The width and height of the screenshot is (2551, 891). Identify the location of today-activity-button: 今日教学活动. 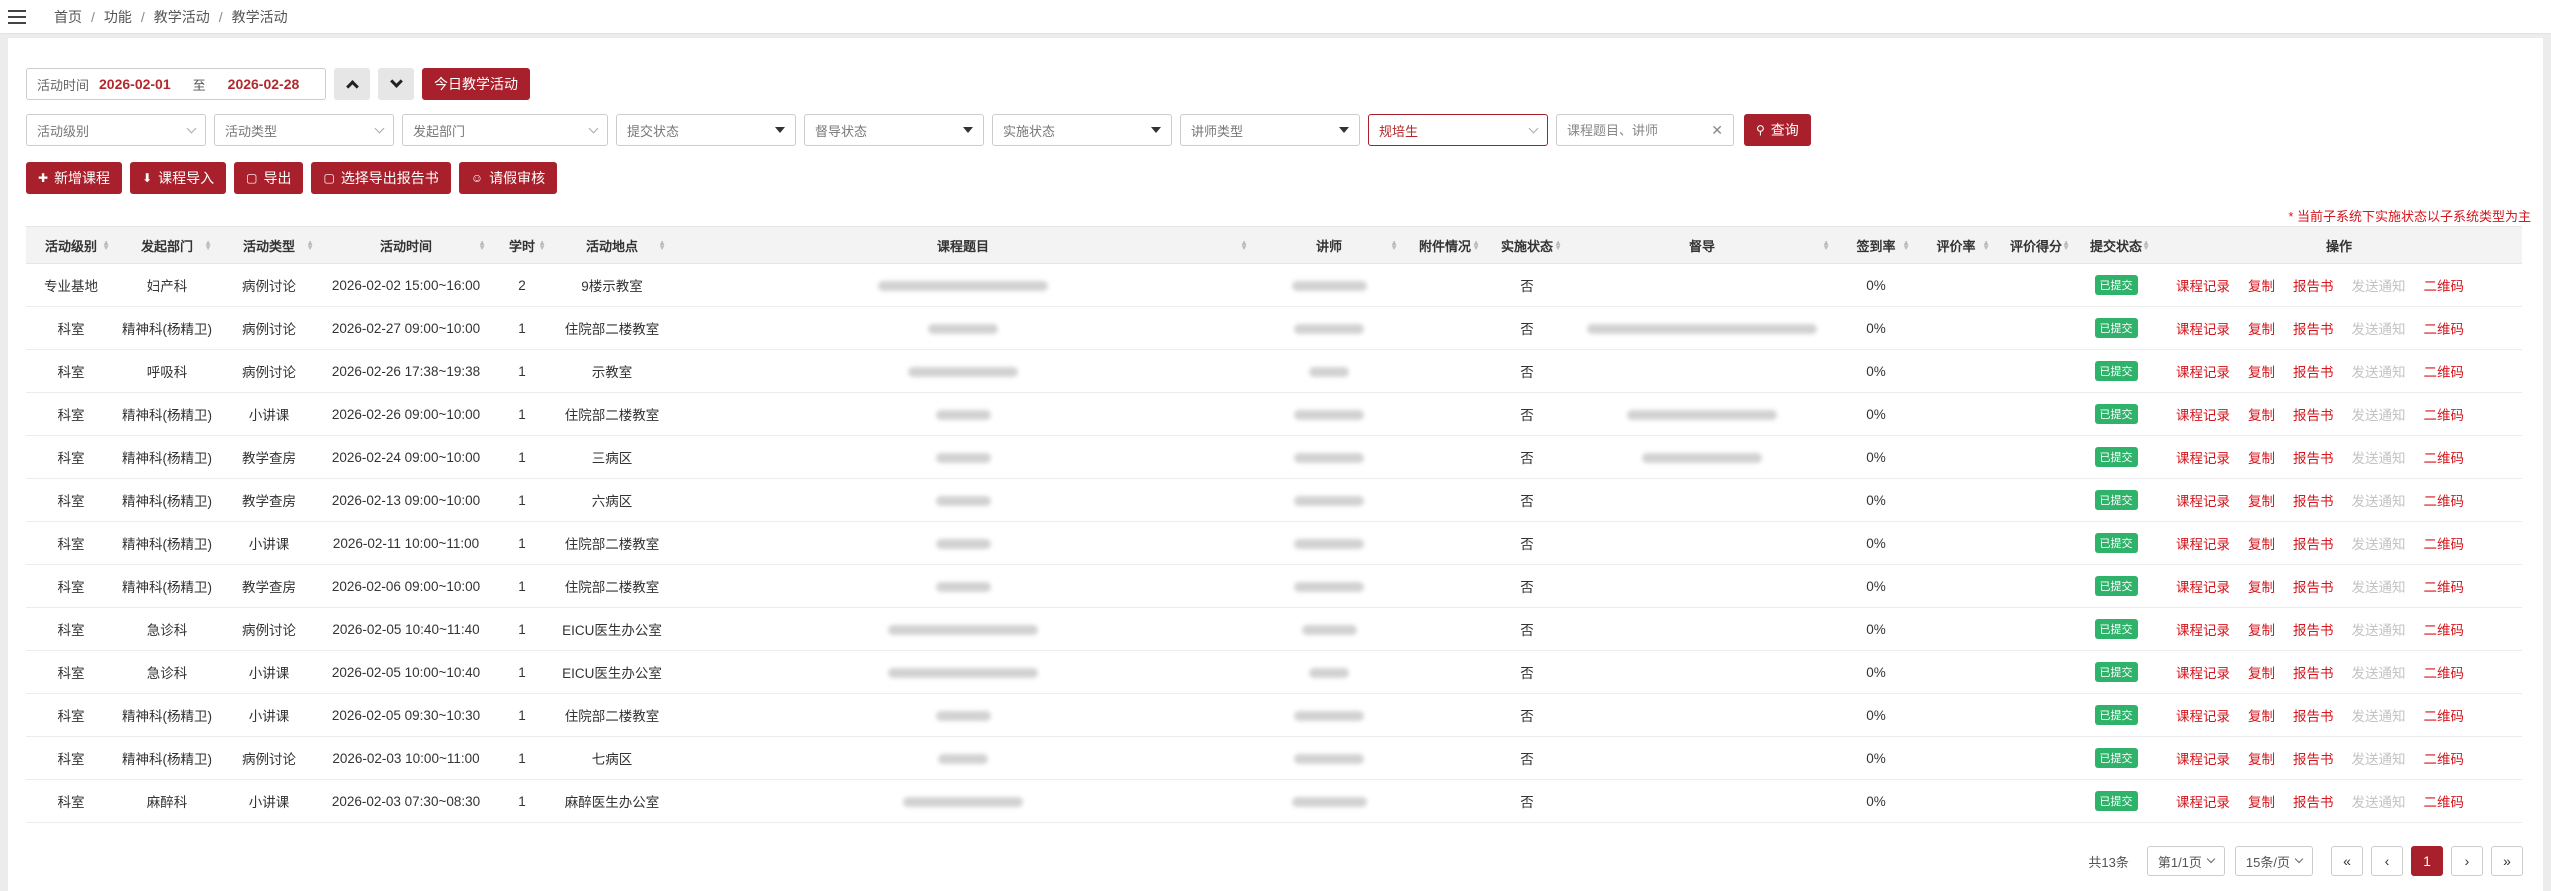
(476, 84).